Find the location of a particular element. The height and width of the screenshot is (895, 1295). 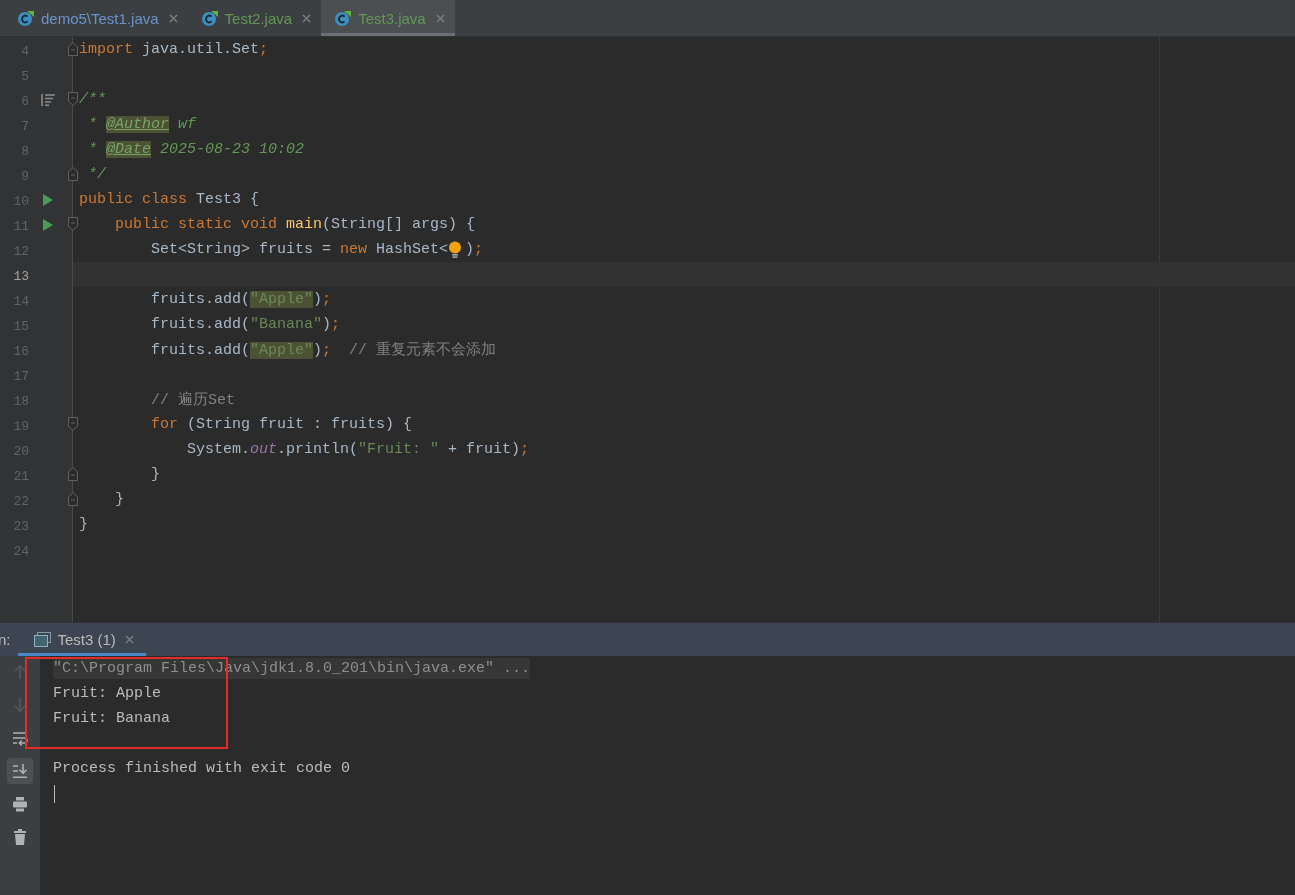

text-caret is located at coordinates (54, 793).